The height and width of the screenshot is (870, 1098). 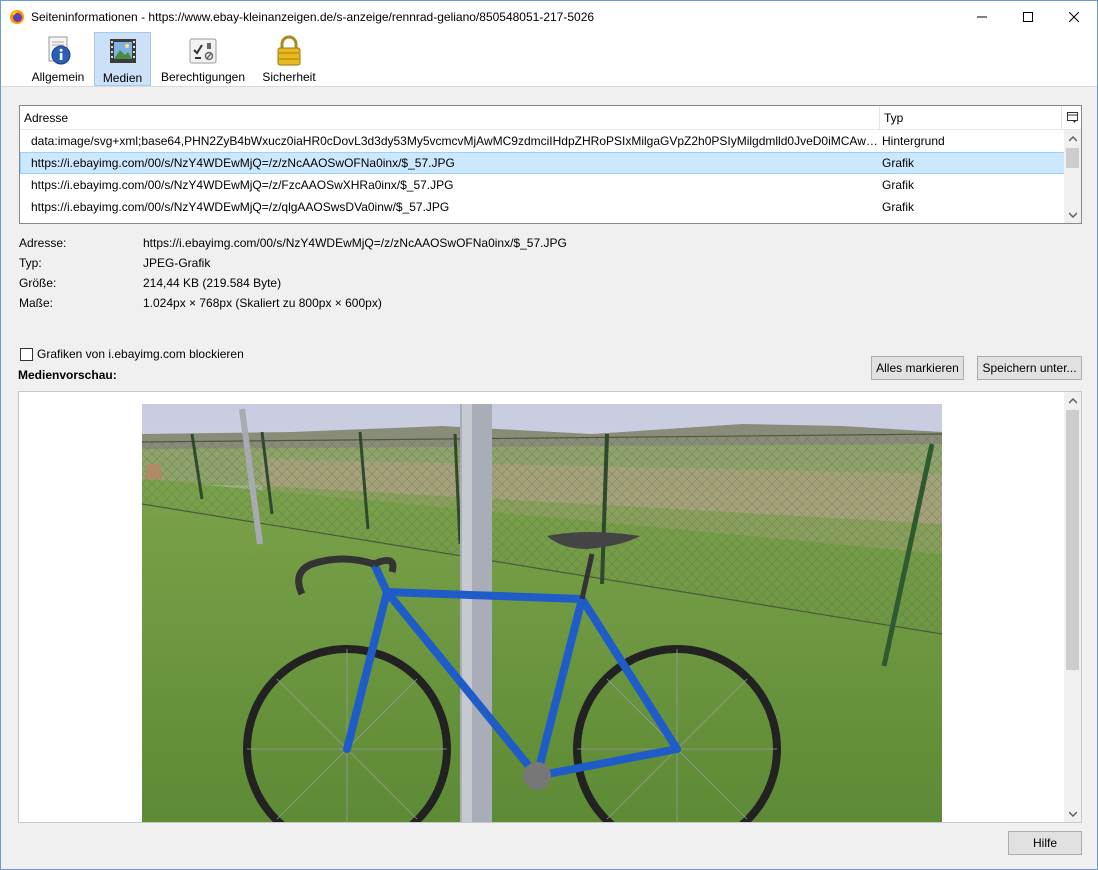 I want to click on list-scrollbar, so click(x=1072, y=176).